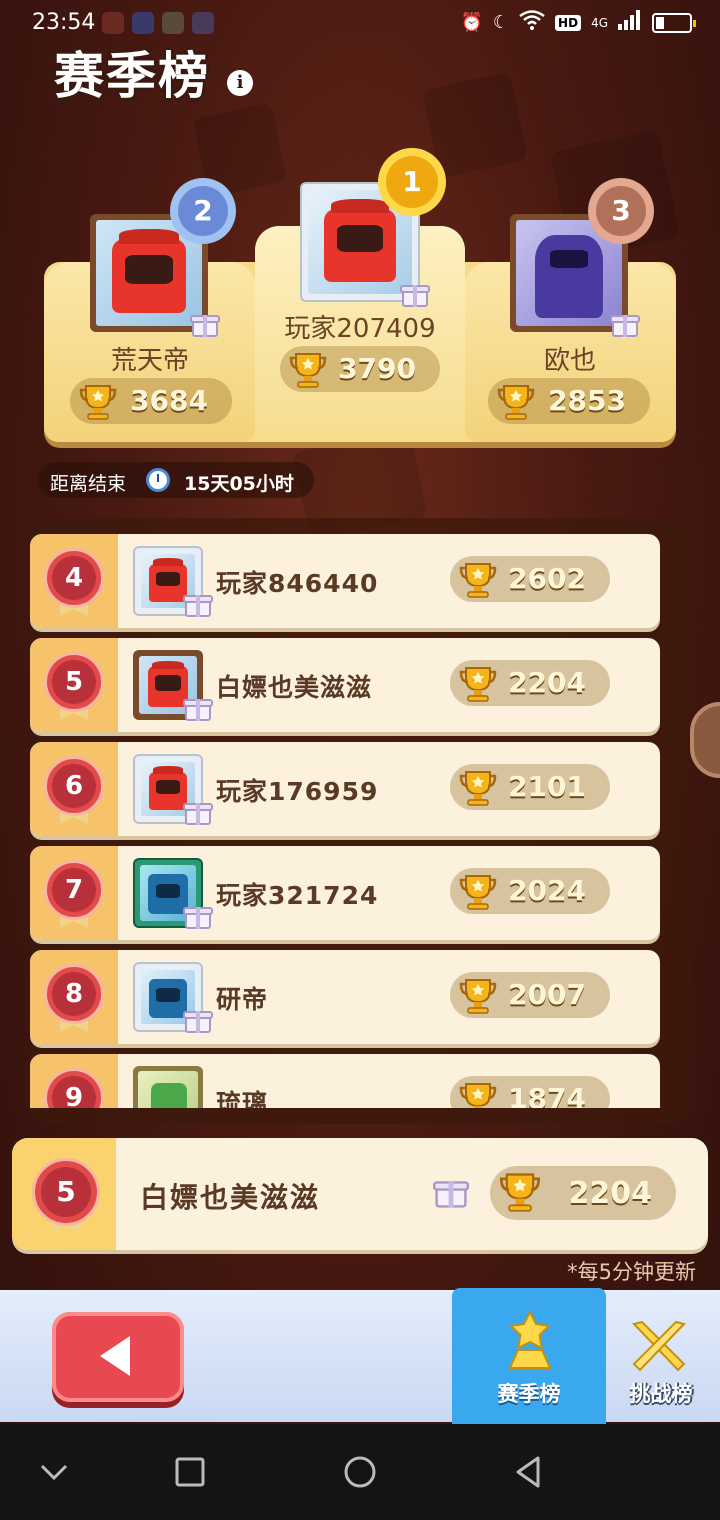  I want to click on nav-home-icon, so click(360, 1472).